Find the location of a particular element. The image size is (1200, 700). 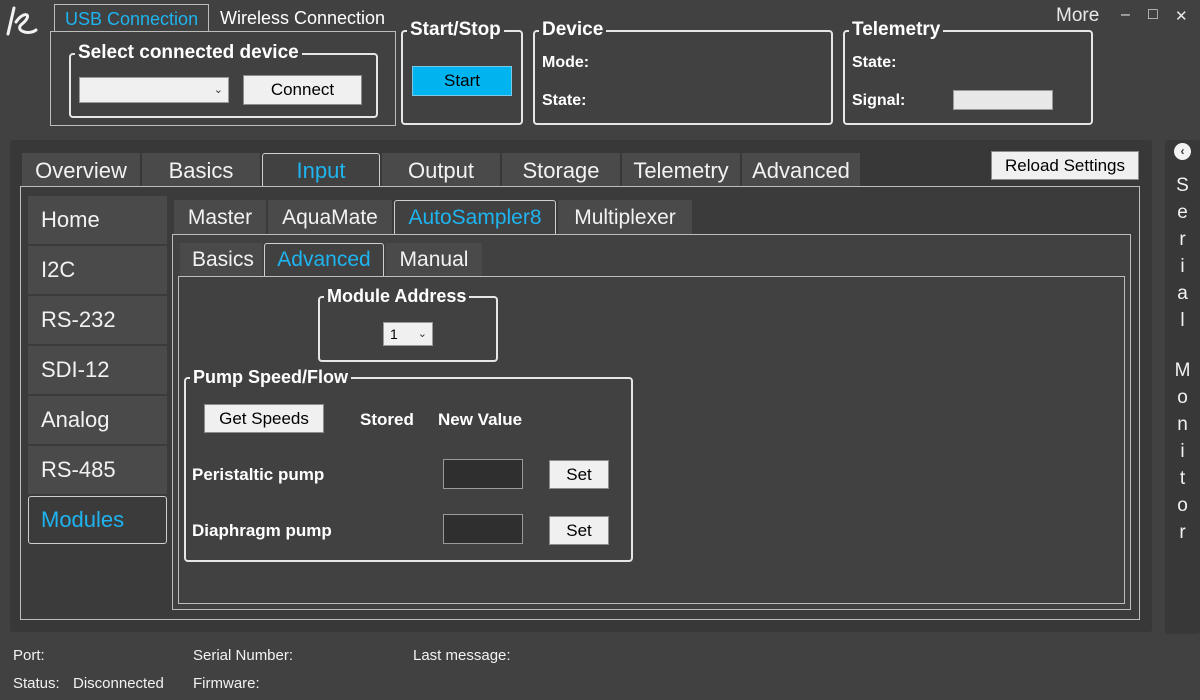

sidebar-item-rs485: RS-485 is located at coordinates (97, 470).